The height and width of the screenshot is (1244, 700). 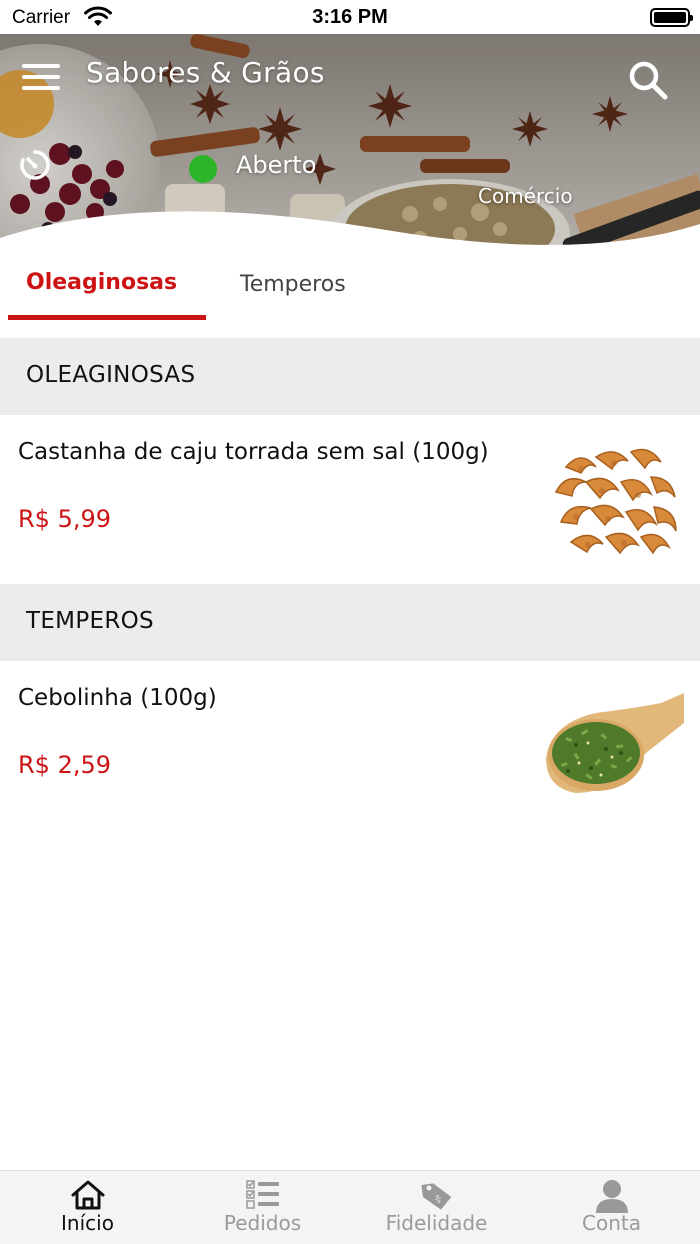 What do you see at coordinates (117, 698) in the screenshot?
I see `product-name: Cebolinha (100g)` at bounding box center [117, 698].